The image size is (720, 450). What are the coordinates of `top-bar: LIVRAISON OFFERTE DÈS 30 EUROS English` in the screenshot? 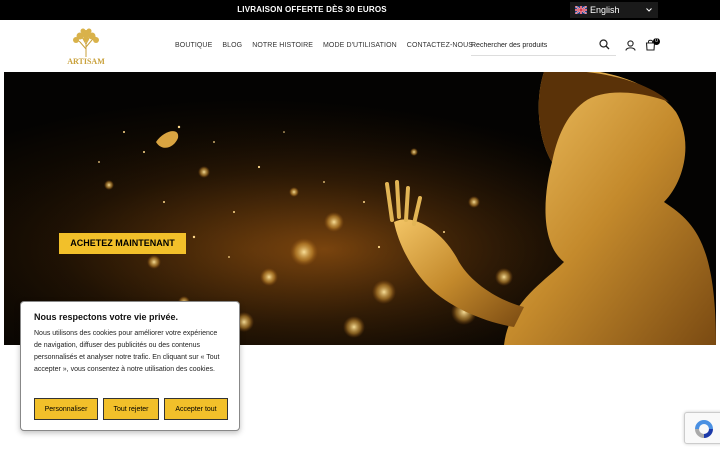 It's located at (360, 10).